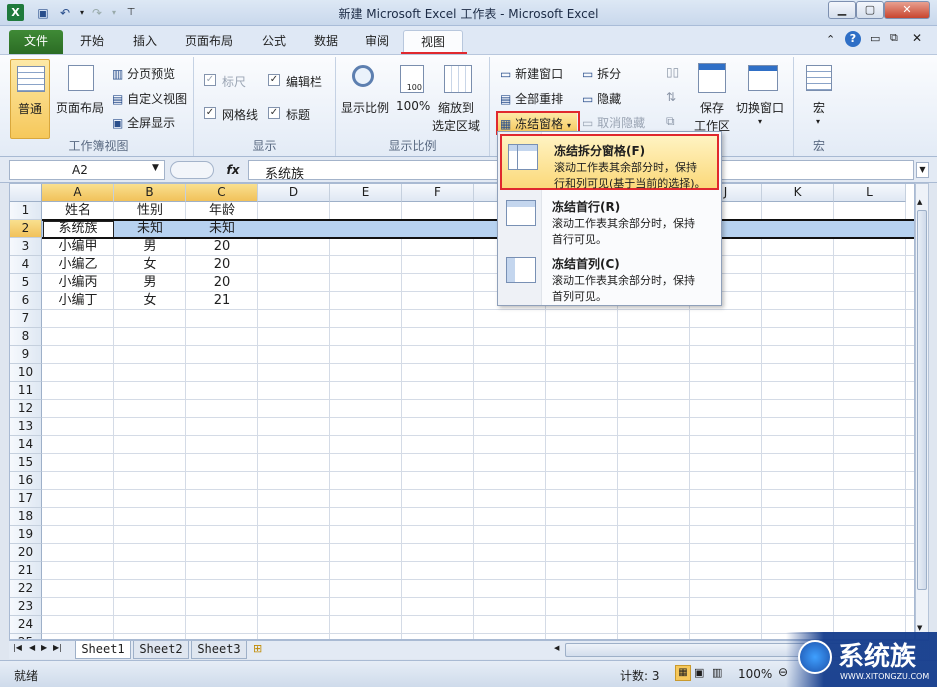 This screenshot has width=937, height=687. What do you see at coordinates (26, 283) in the screenshot?
I see `row-header-5: 5` at bounding box center [26, 283].